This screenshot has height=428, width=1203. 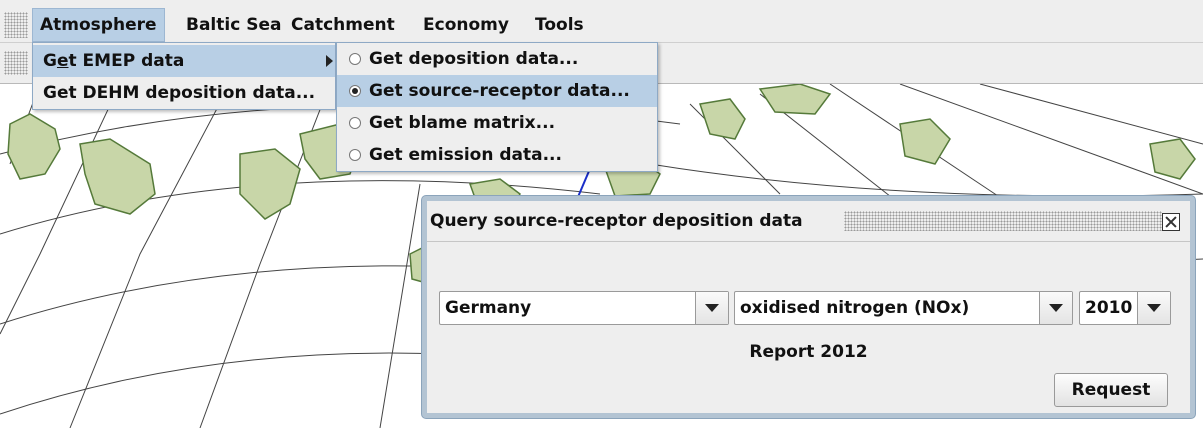 What do you see at coordinates (488, 308) in the screenshot?
I see `country-value: Germany` at bounding box center [488, 308].